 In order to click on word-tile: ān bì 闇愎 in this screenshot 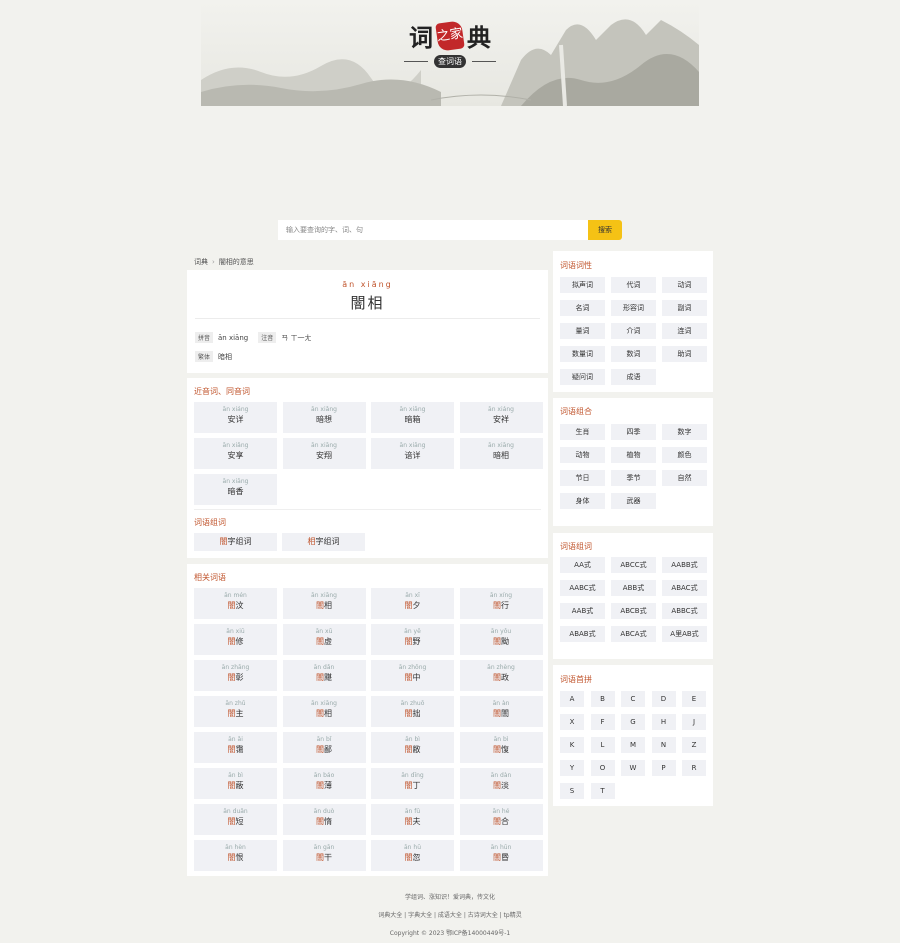, I will do `click(501, 747)`.